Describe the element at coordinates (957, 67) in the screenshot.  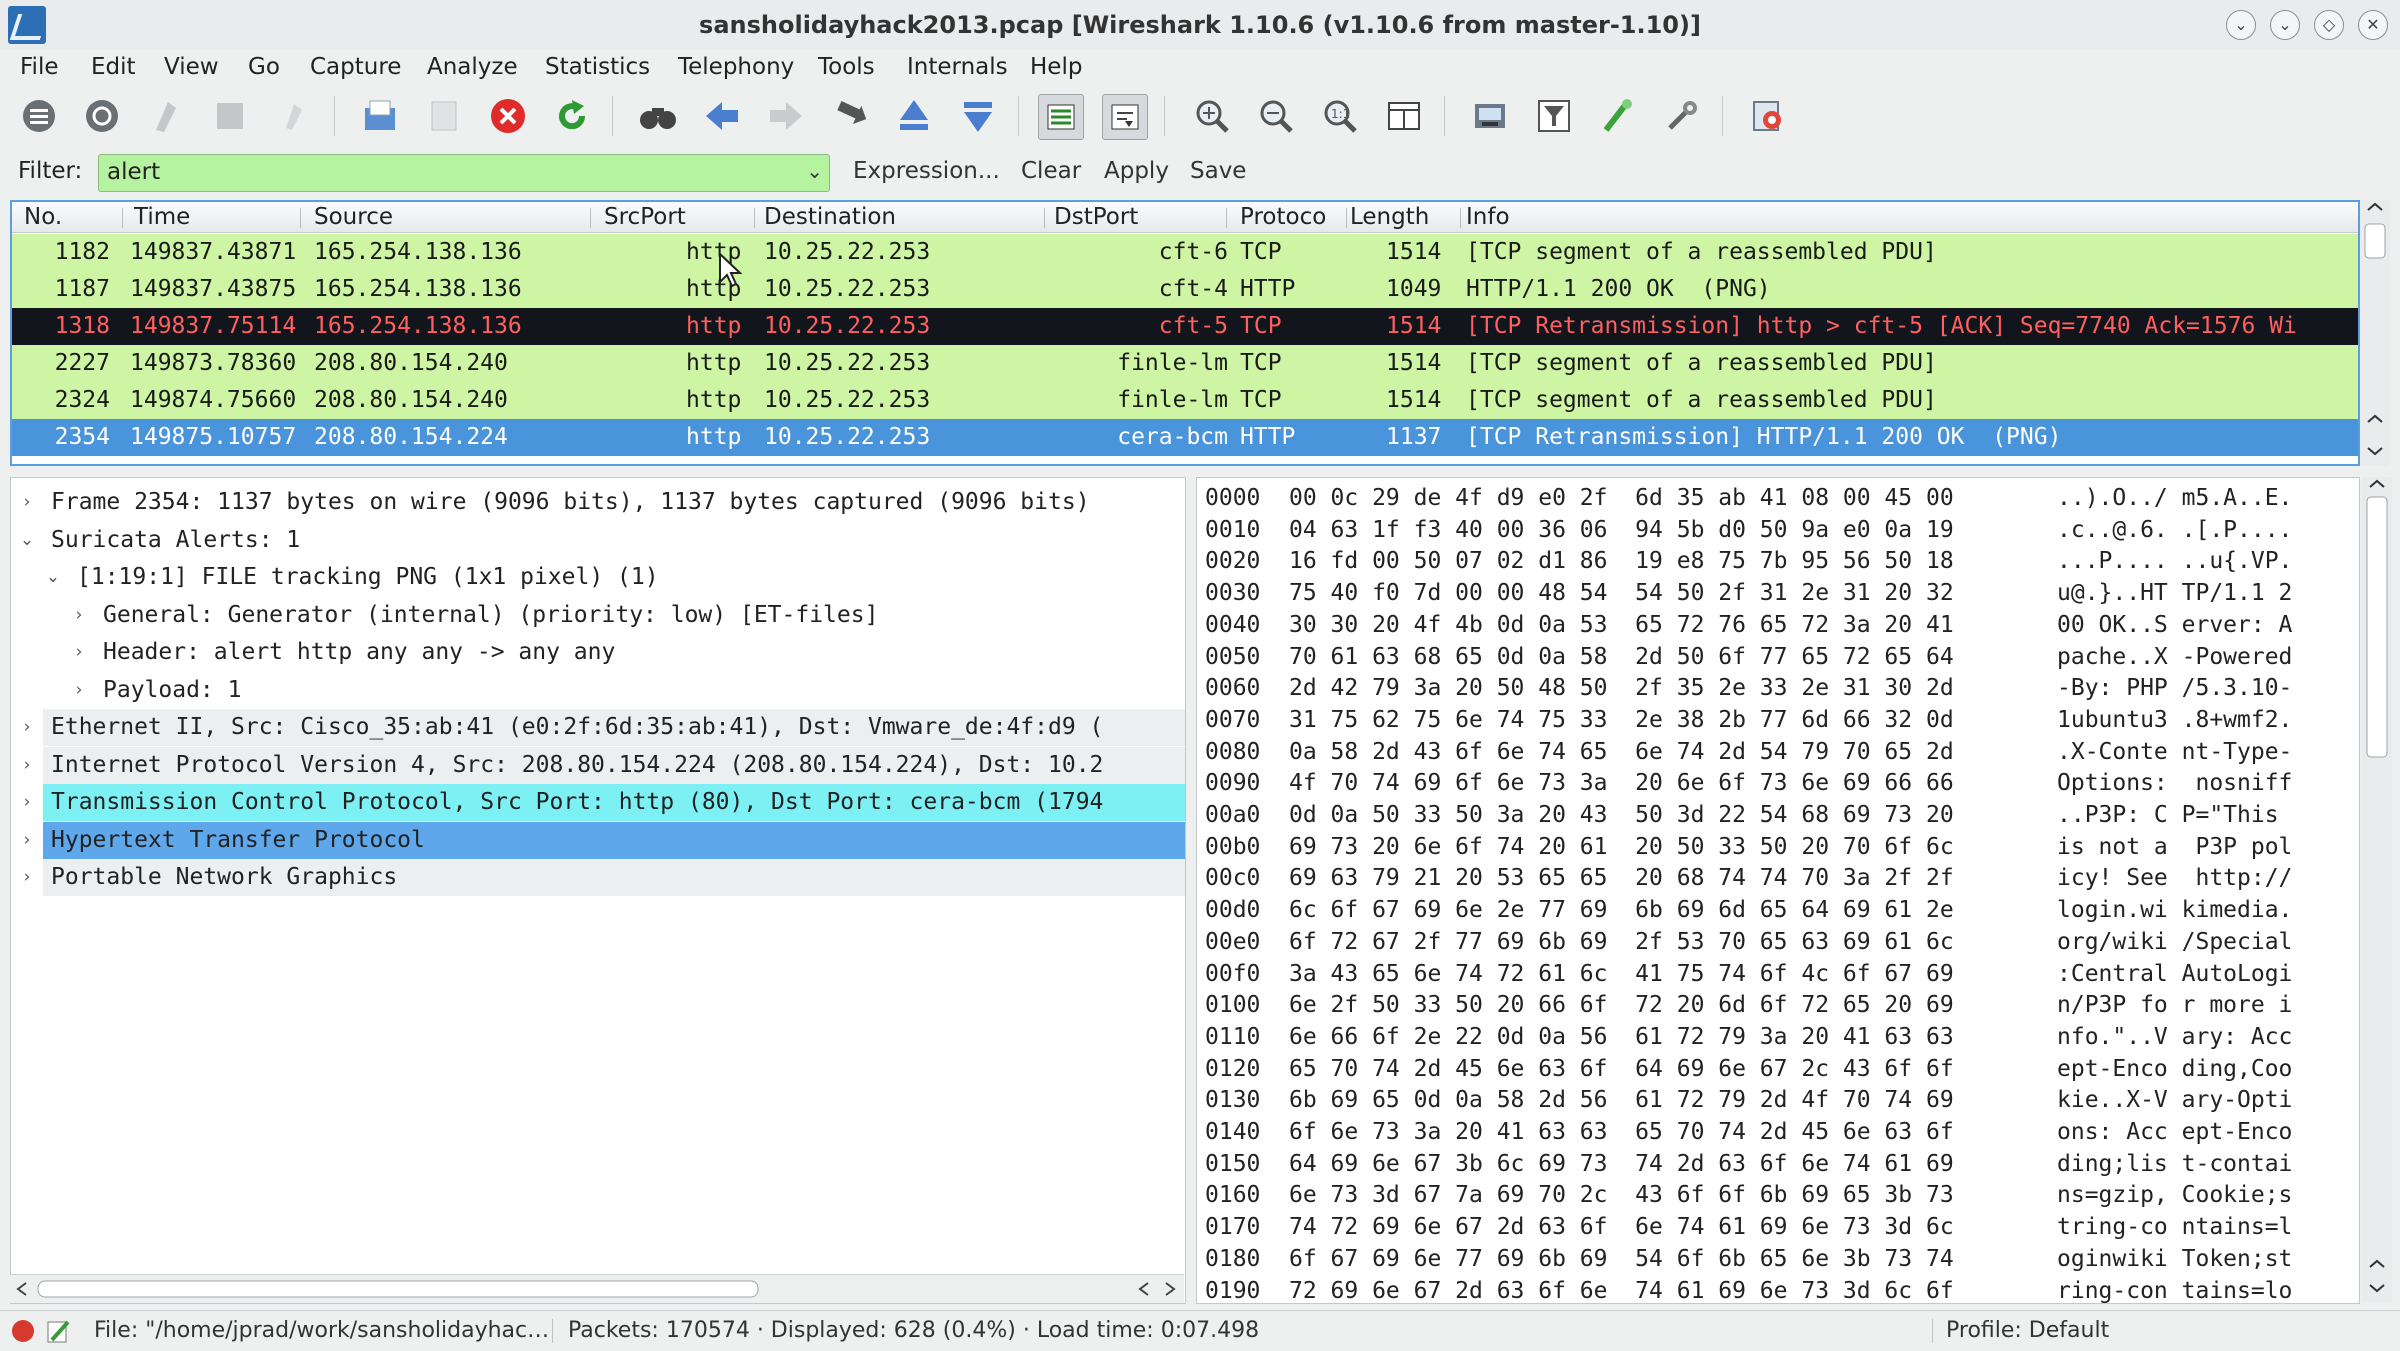
I see `menu-internals: Internals` at that location.